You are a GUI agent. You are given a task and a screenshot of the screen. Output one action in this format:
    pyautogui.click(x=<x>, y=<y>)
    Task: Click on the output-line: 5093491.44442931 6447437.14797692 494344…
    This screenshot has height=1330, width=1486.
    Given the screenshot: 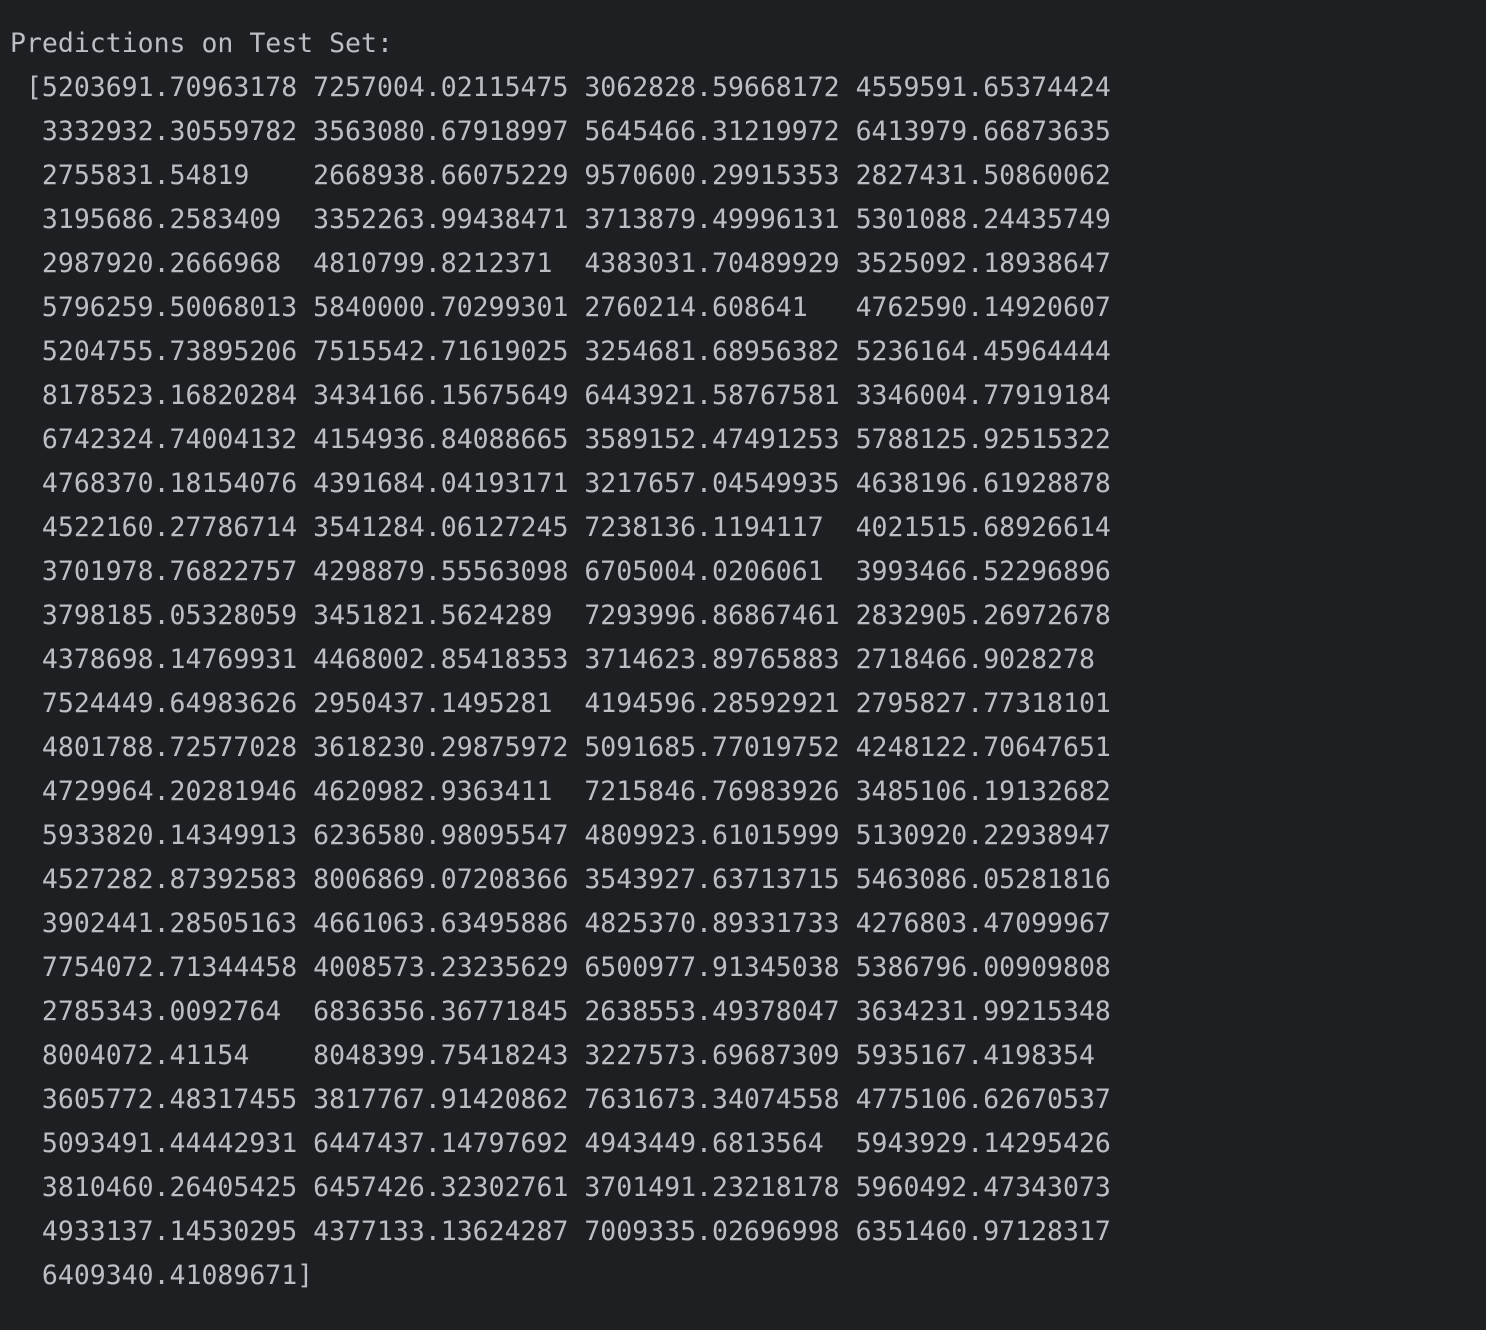 What is the action you would take?
    pyautogui.click(x=560, y=1143)
    